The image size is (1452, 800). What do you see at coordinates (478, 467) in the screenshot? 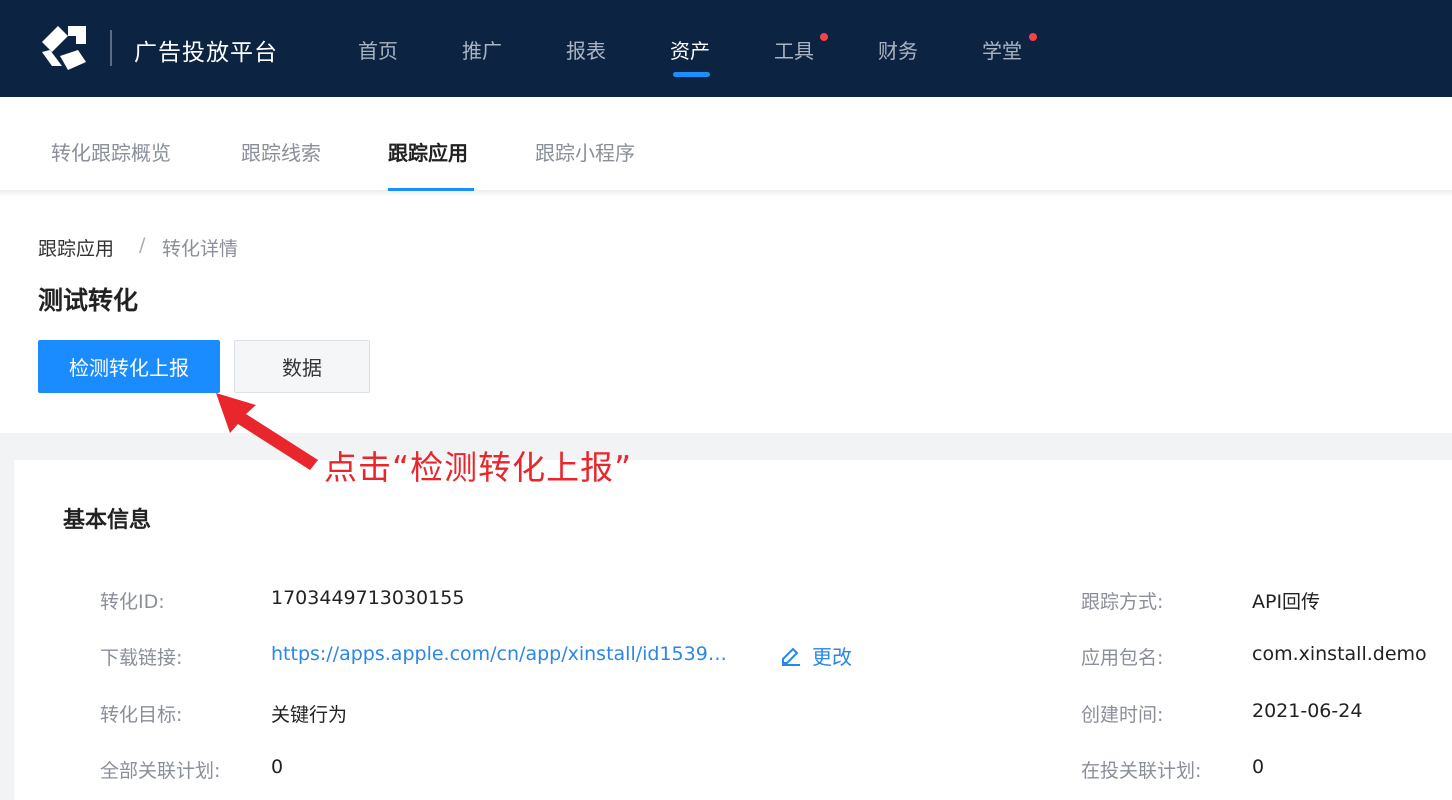
I see `annotation-text: 点击“检测转化上报”` at bounding box center [478, 467].